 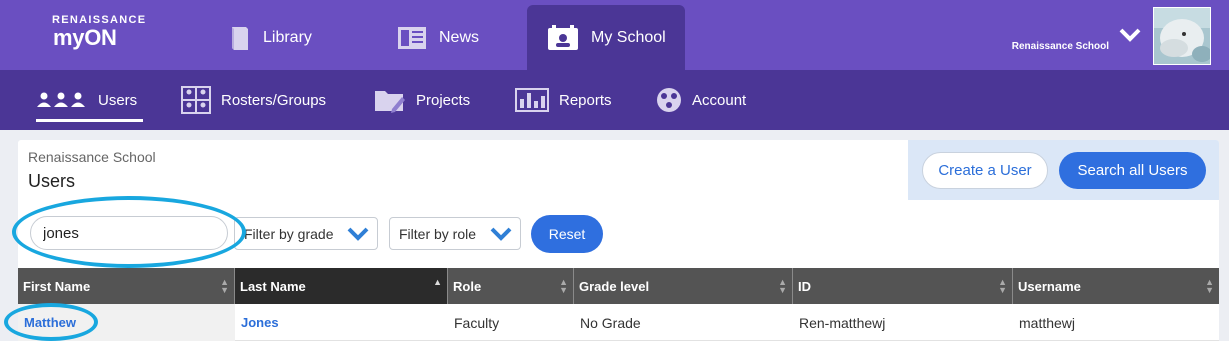 What do you see at coordinates (985, 170) in the screenshot?
I see `create-user-button: Create a User` at bounding box center [985, 170].